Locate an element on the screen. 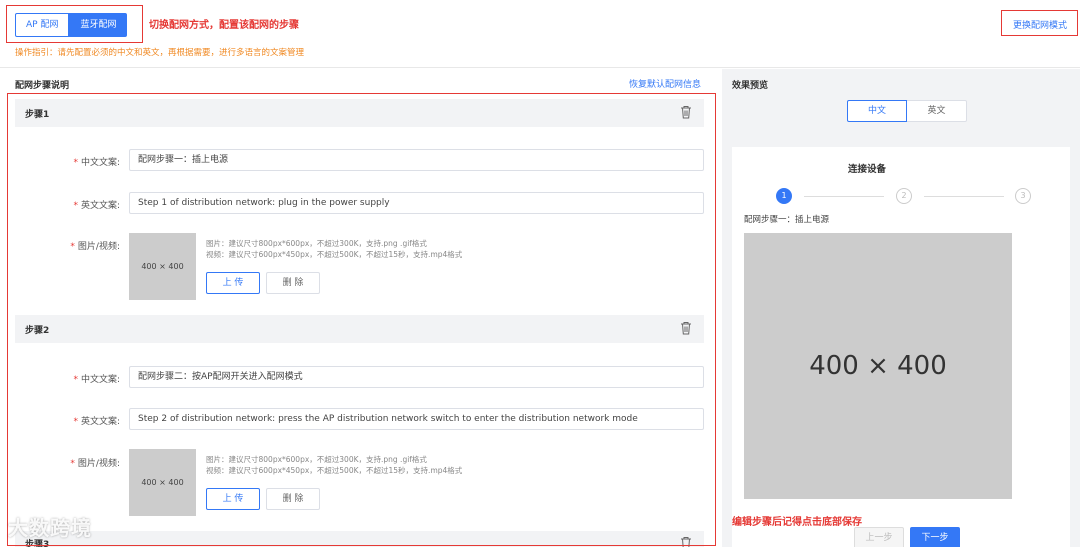 Image resolution: width=1080 pixels, height=547 pixels. steps-section-title: 配网步骤说明 is located at coordinates (42, 86).